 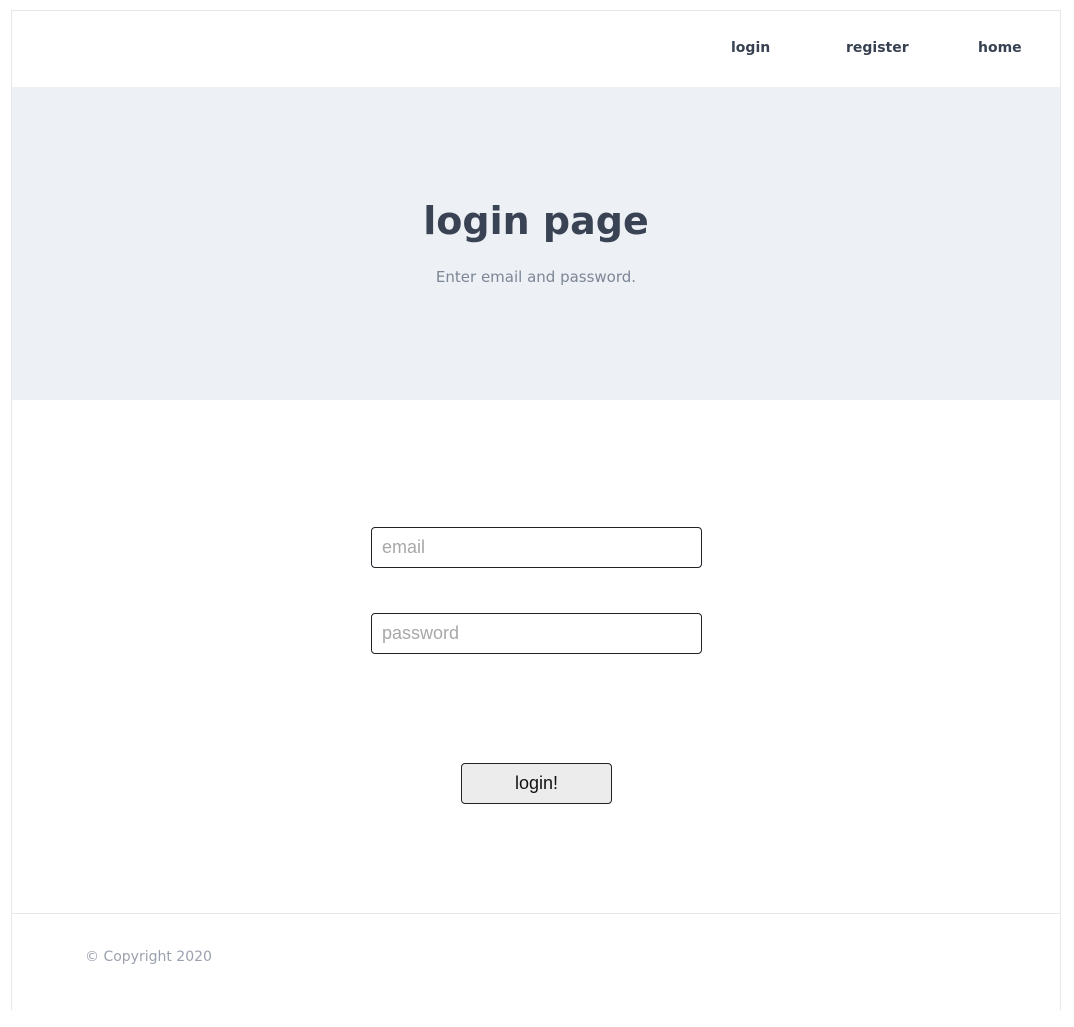 What do you see at coordinates (148, 957) in the screenshot?
I see `copyright-text: © Copyright 2020` at bounding box center [148, 957].